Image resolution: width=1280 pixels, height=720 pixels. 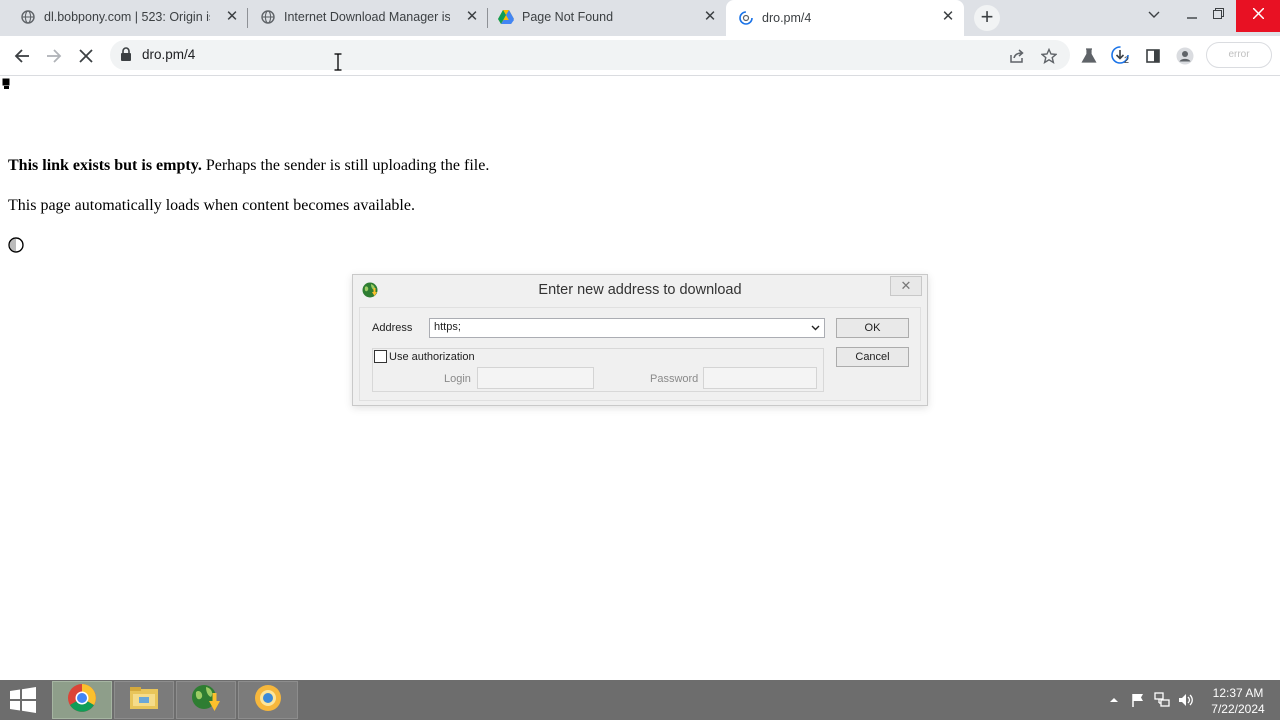 What do you see at coordinates (338, 62) in the screenshot?
I see `text-cursor-icon` at bounding box center [338, 62].